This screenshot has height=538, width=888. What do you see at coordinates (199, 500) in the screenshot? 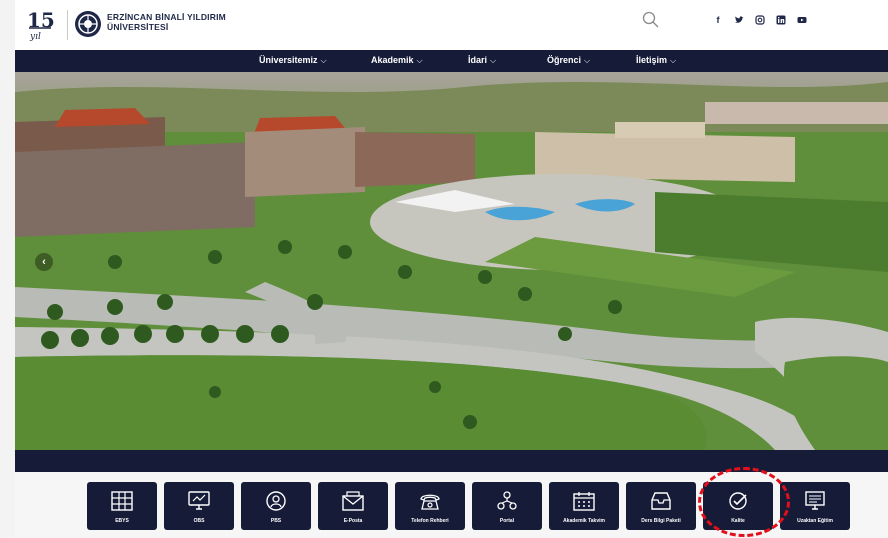
I see `monitor-icon` at bounding box center [199, 500].